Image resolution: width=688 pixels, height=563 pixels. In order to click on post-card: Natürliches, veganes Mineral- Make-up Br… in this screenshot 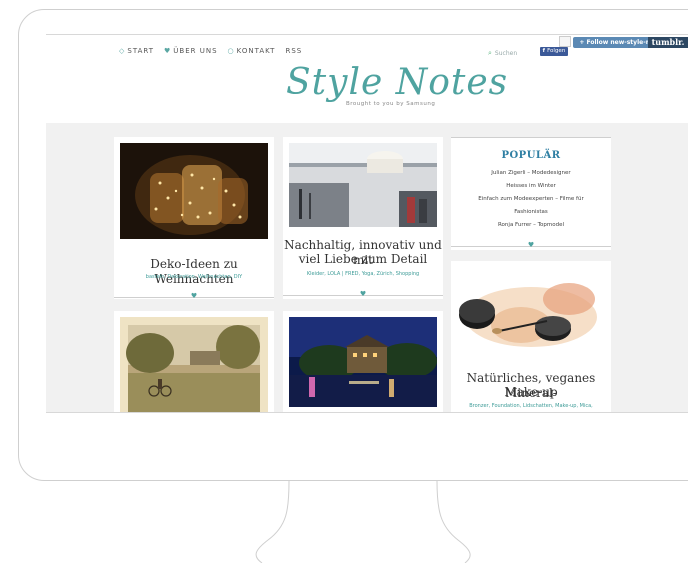, I will do `click(531, 336)`.